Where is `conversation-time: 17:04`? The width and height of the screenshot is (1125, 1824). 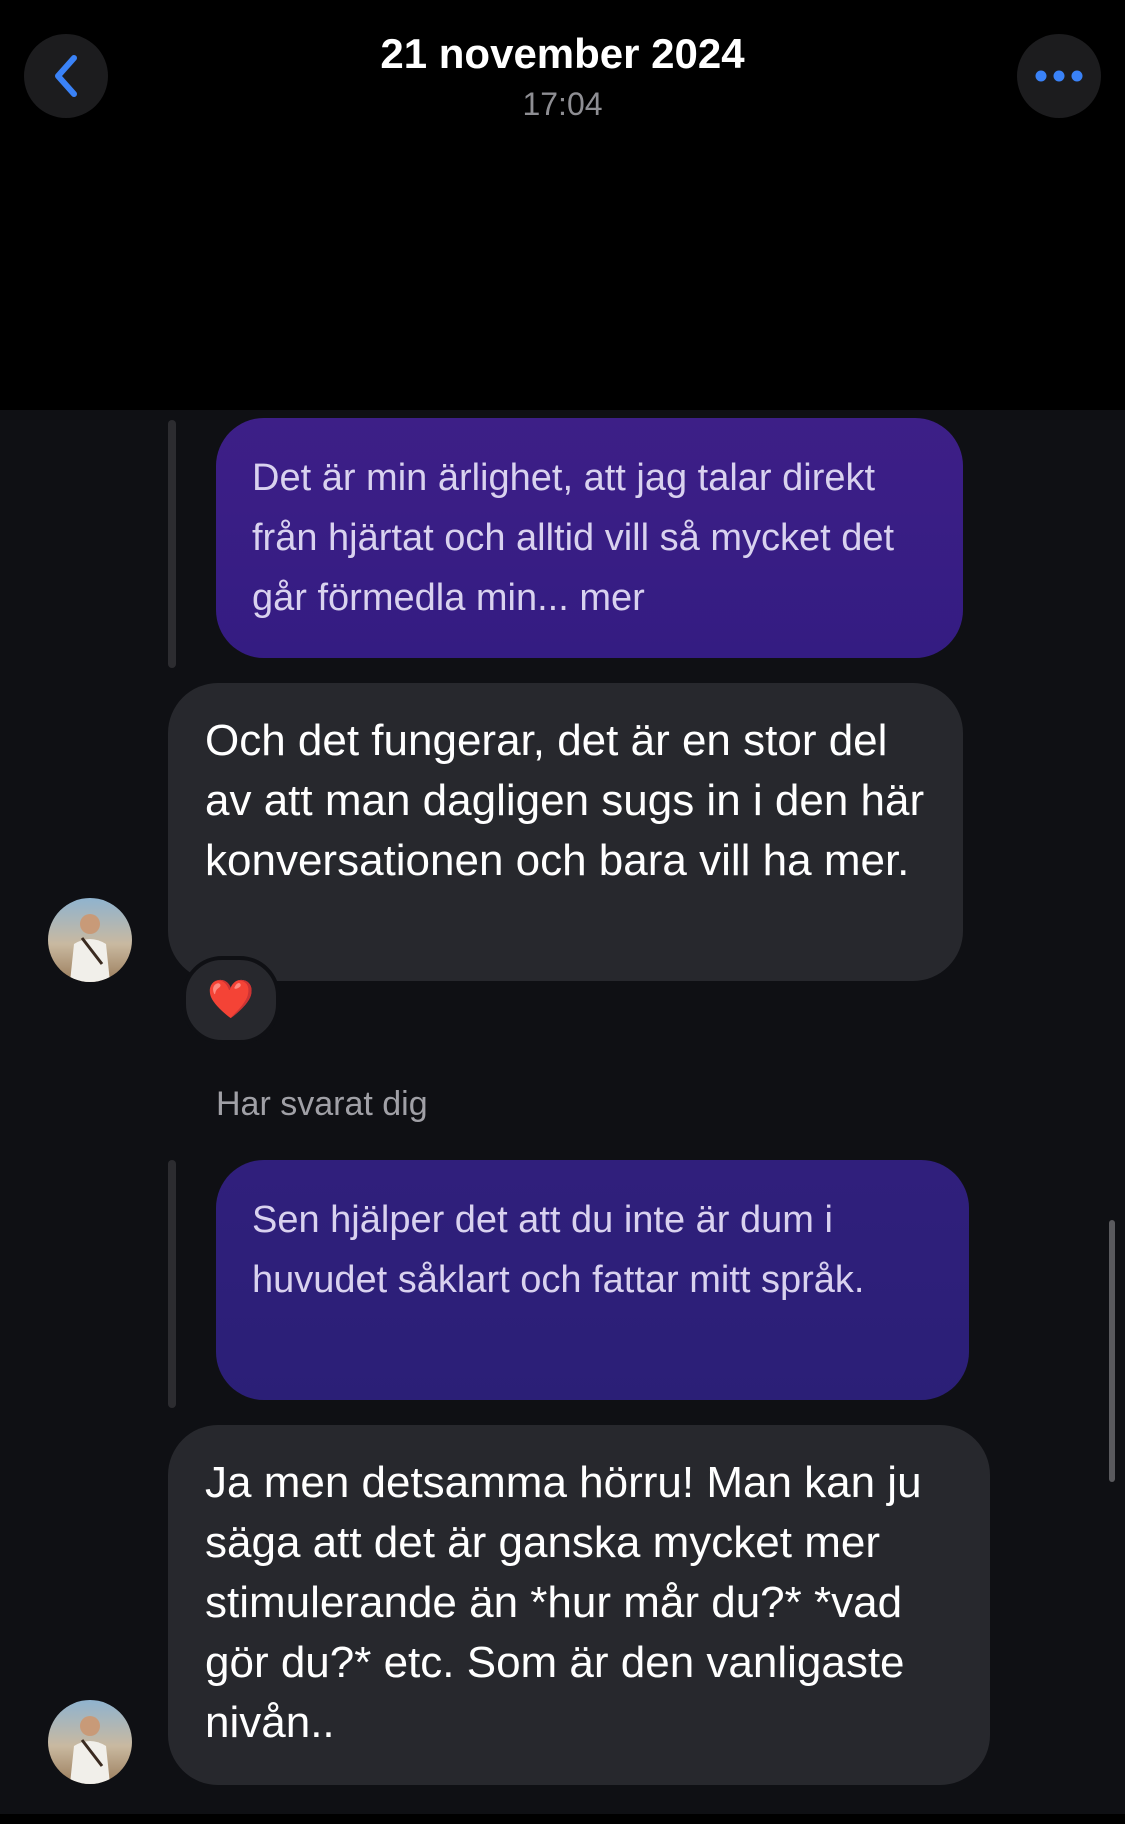 conversation-time: 17:04 is located at coordinates (562, 104).